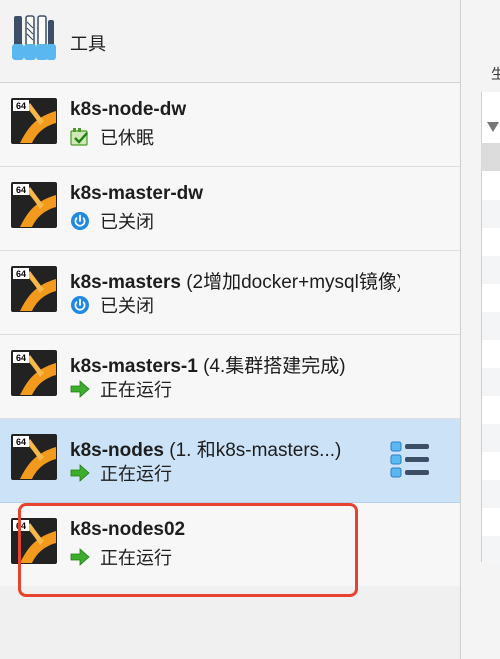  What do you see at coordinates (128, 529) in the screenshot?
I see `vm-name: k8s-nodes02` at bounding box center [128, 529].